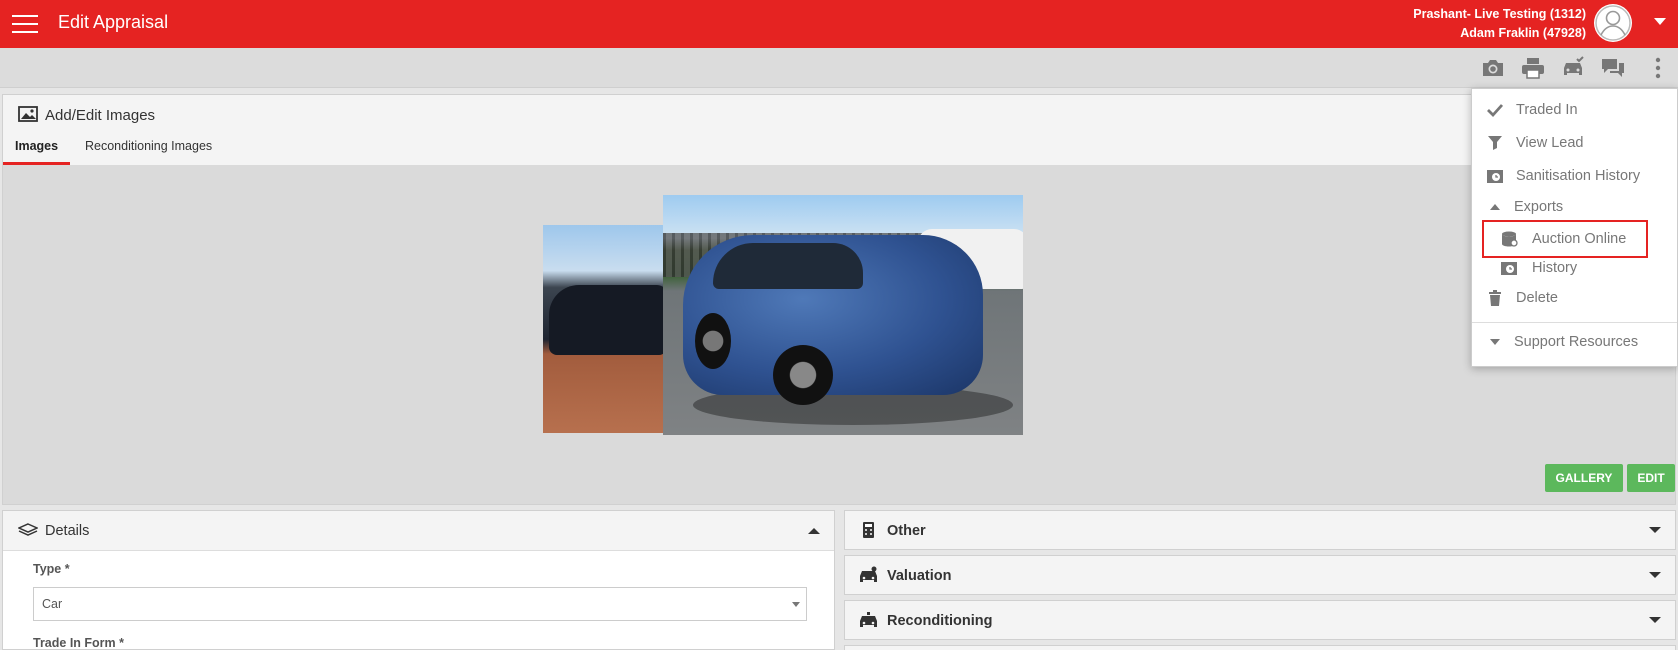 This screenshot has height=650, width=1678. Describe the element at coordinates (1260, 530) in the screenshot. I see `accordion-other: Other` at that location.